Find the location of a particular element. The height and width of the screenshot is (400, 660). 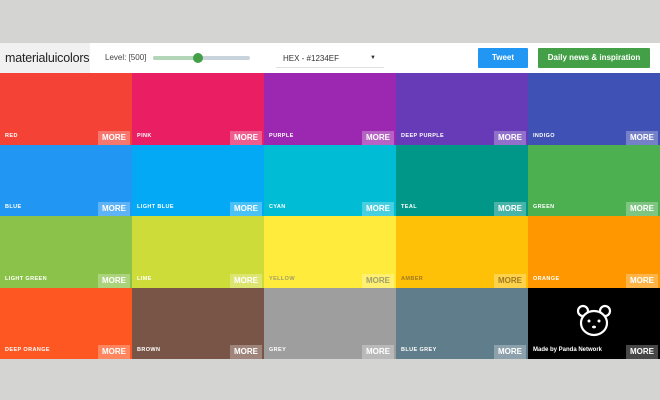

color-tile: ORANGE MORE is located at coordinates (594, 252).